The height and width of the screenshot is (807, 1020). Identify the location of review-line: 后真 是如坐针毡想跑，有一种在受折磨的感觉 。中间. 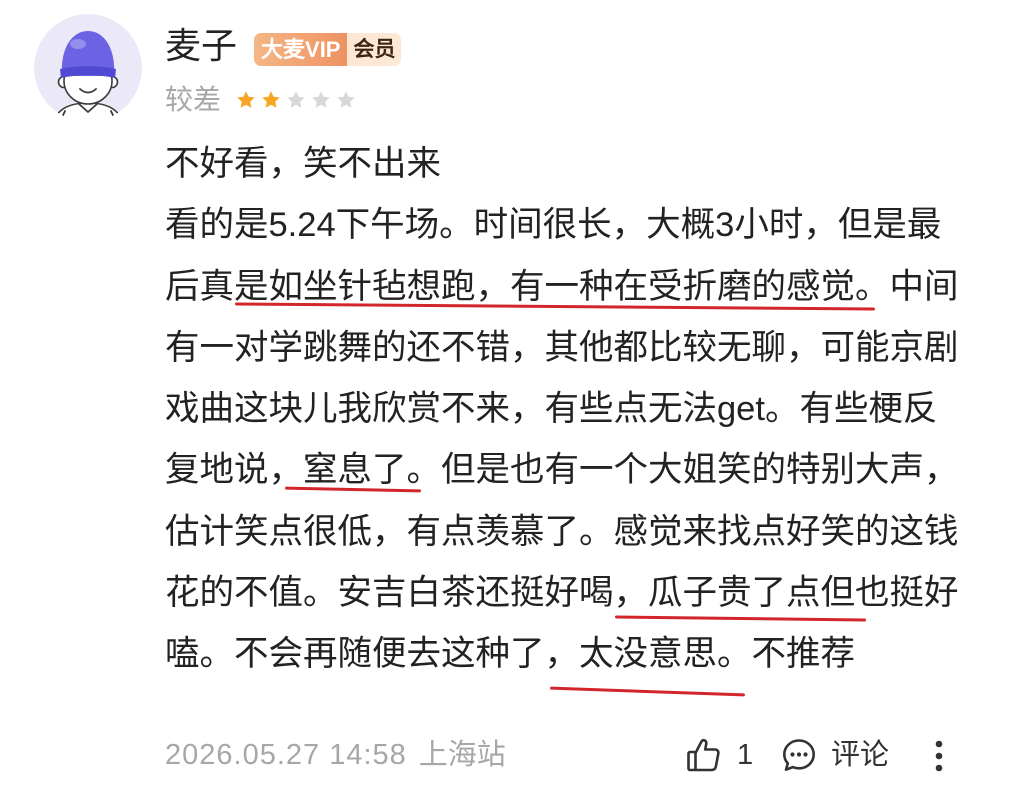
(575, 287).